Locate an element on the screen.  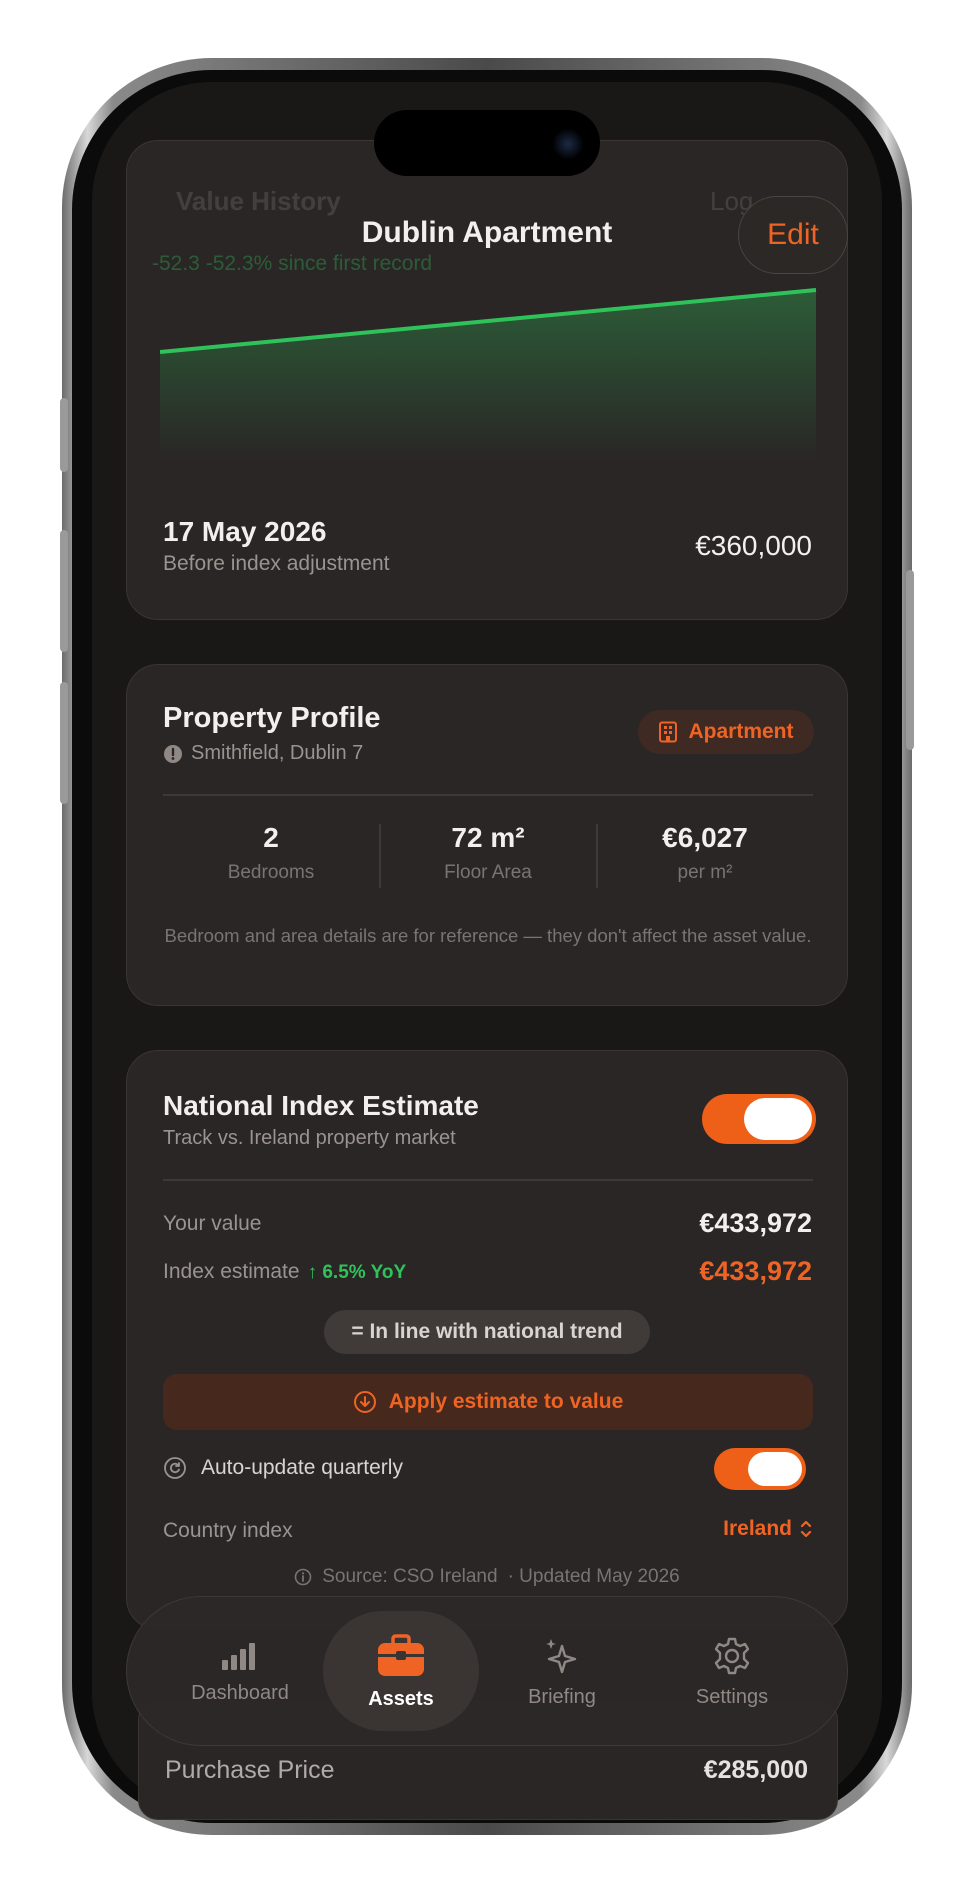
value-history-chart is located at coordinates (488, 374).